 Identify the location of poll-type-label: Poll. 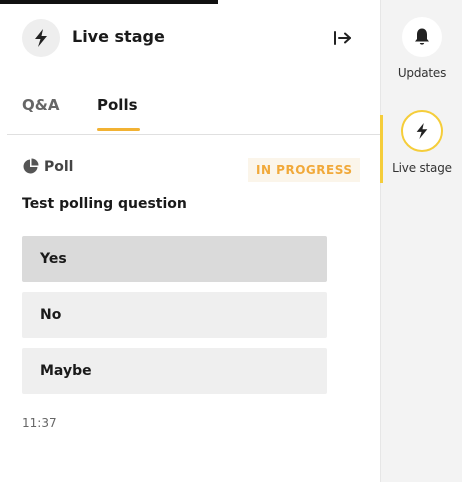
(59, 166).